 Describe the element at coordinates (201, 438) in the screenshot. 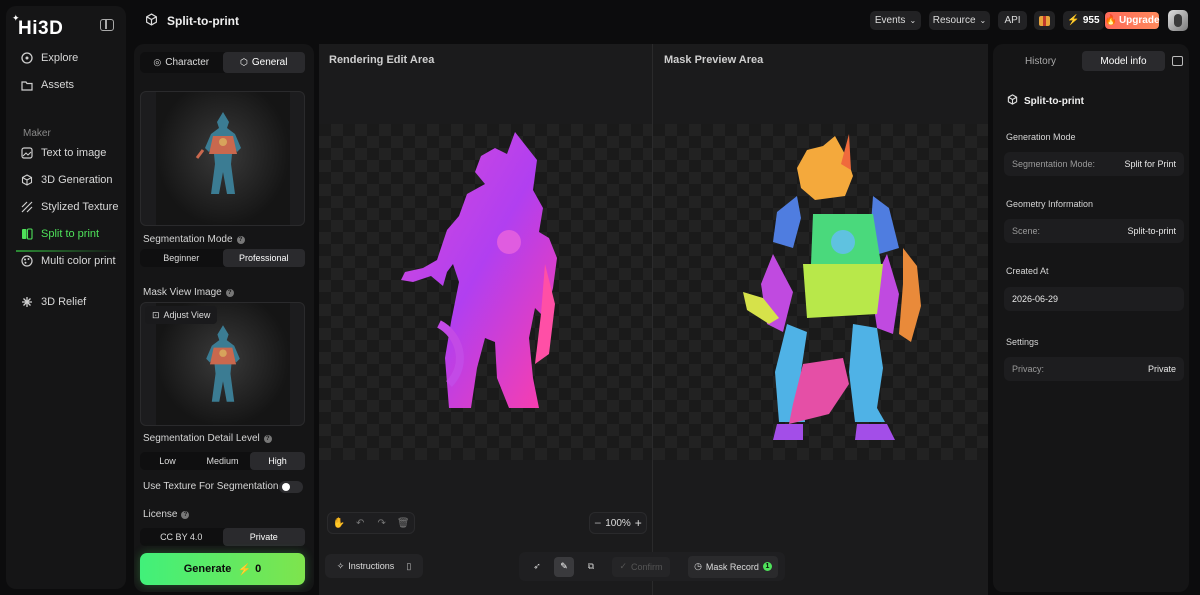

I see `label-text: Segmentation Detail Level` at that location.